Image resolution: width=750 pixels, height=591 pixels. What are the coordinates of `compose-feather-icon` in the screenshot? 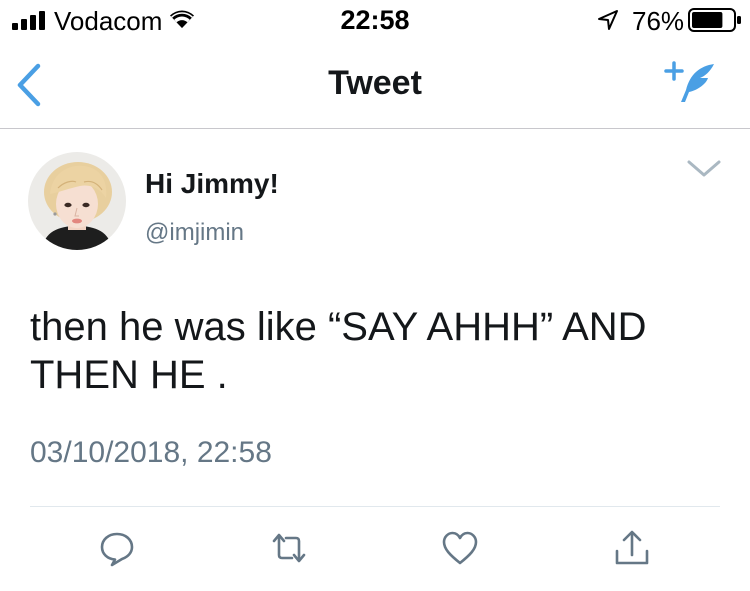 It's located at (692, 83).